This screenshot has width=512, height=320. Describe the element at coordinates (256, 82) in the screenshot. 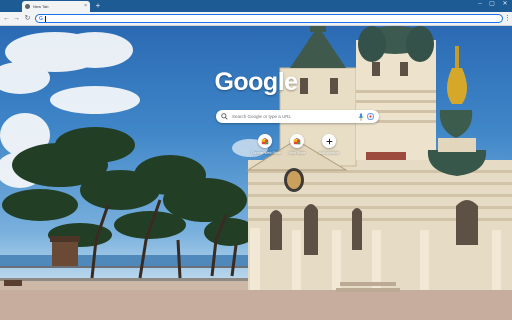

I see `google-logo: Google` at that location.